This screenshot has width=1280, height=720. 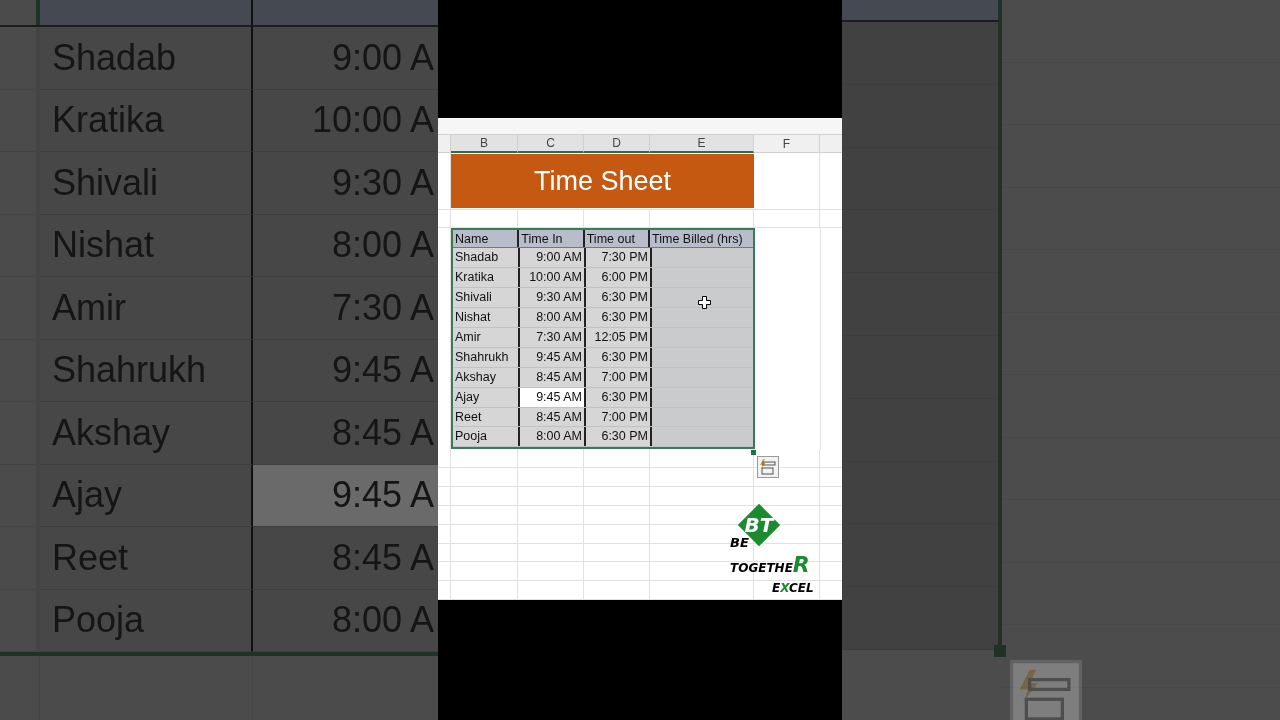 What do you see at coordinates (617, 144) in the screenshot?
I see `column-header: D` at bounding box center [617, 144].